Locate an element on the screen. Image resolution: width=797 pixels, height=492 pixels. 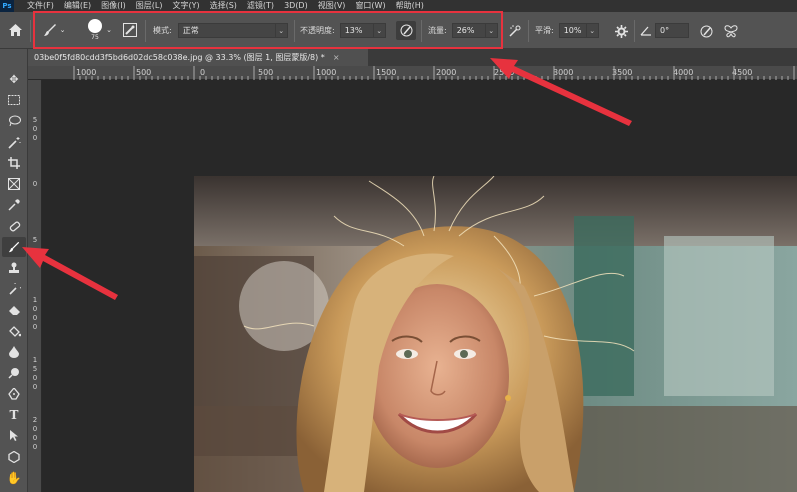
ruler-label: 5 0 0 is located at coordinates (35, 129).